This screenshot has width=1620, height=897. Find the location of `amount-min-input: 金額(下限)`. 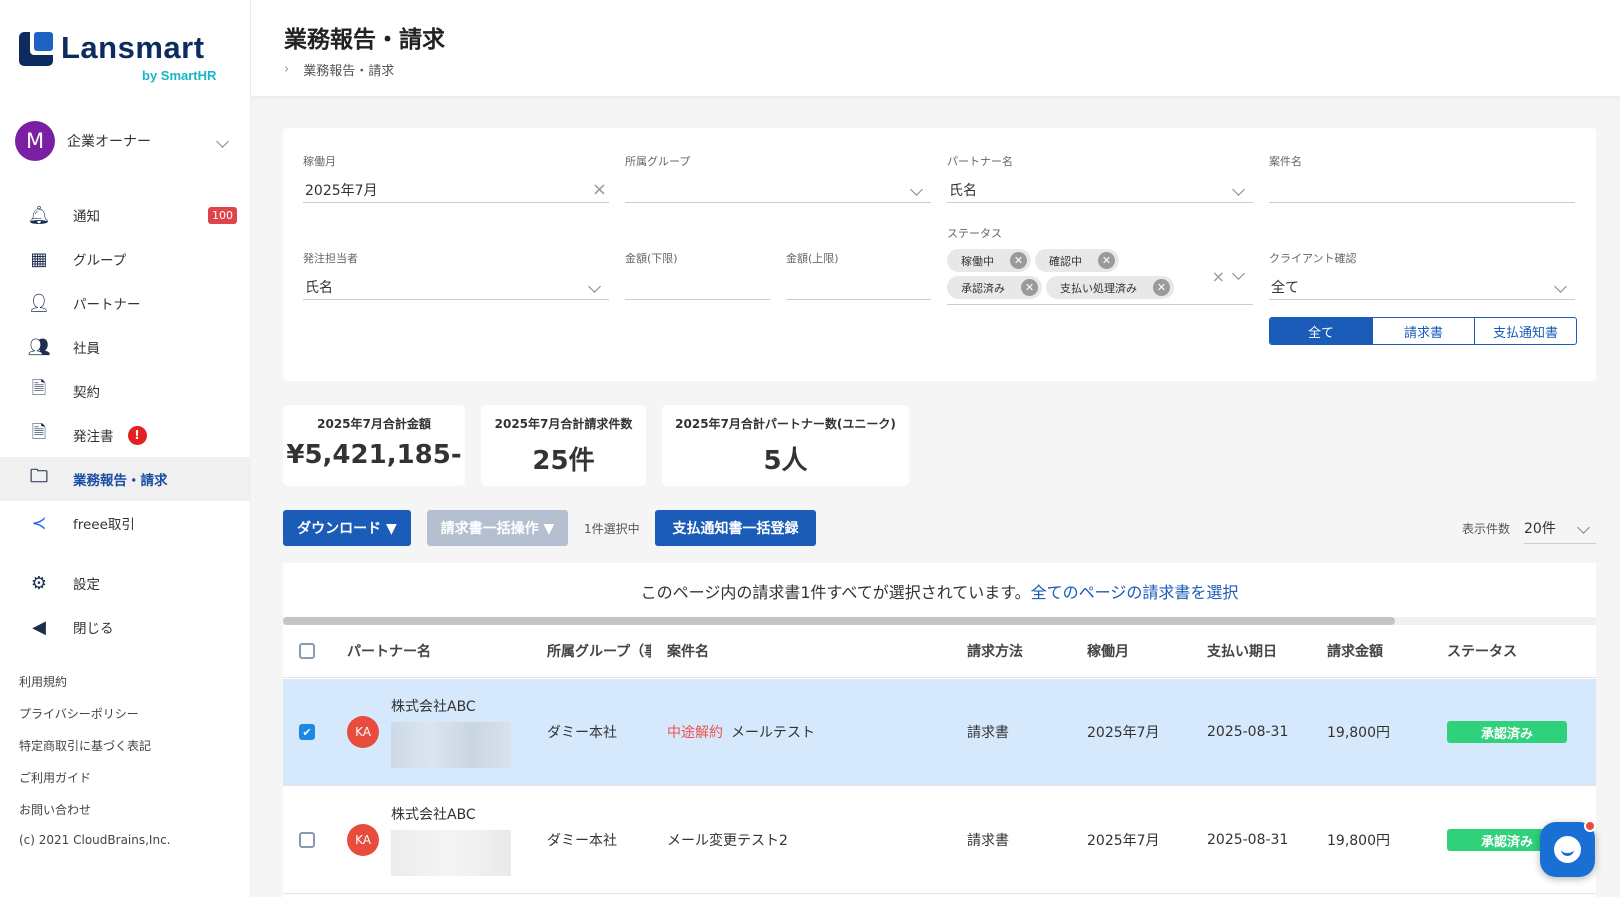

amount-min-input: 金額(下限) is located at coordinates (697, 275).